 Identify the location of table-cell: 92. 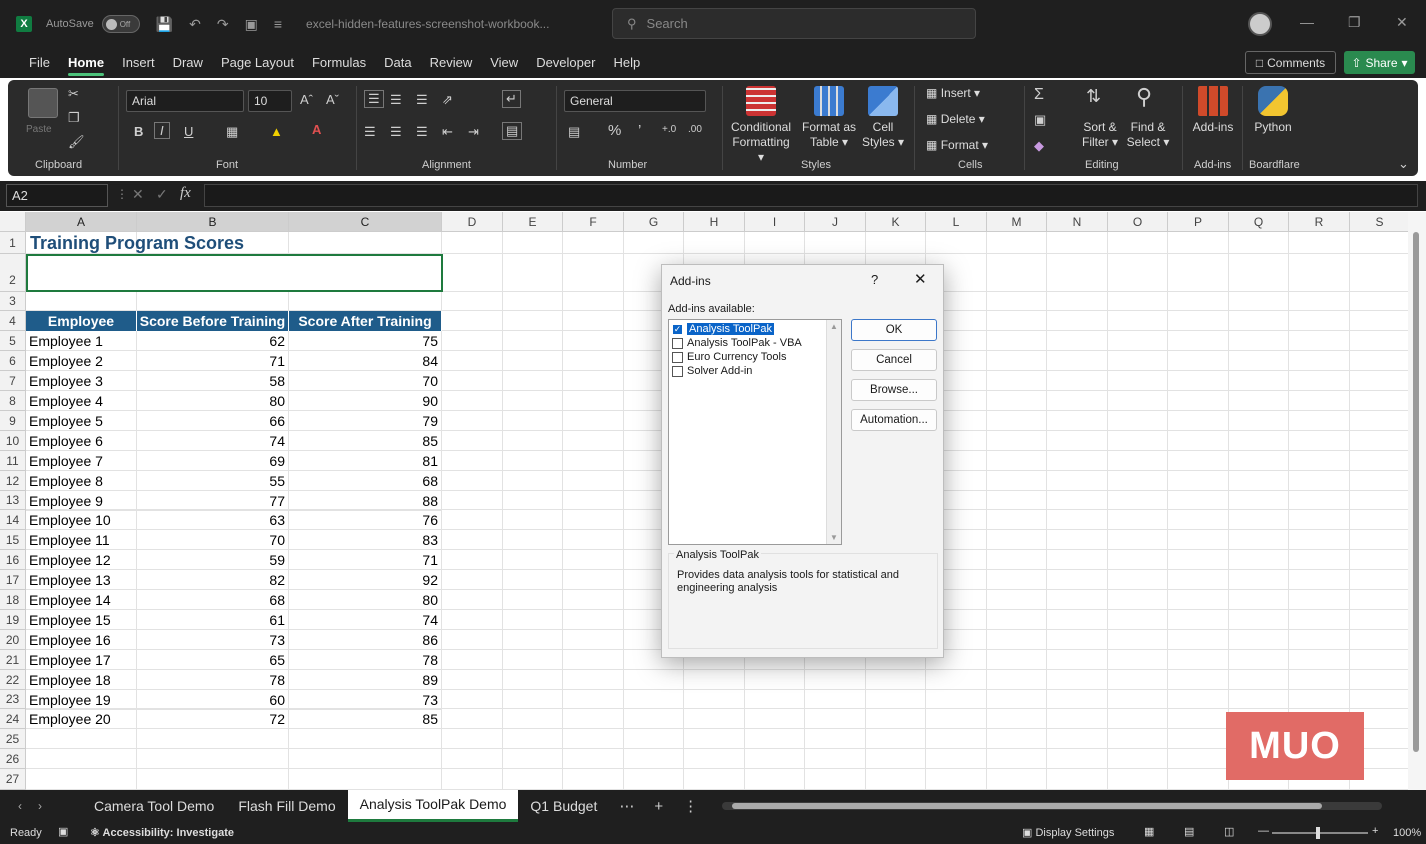
(365, 580).